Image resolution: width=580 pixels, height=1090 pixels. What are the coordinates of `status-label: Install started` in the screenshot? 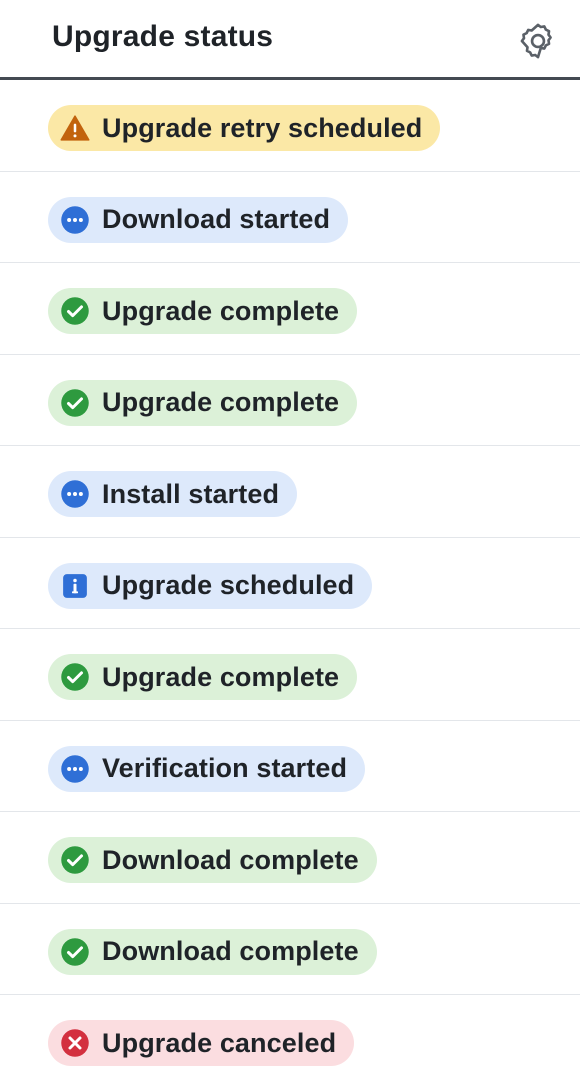 It's located at (191, 493).